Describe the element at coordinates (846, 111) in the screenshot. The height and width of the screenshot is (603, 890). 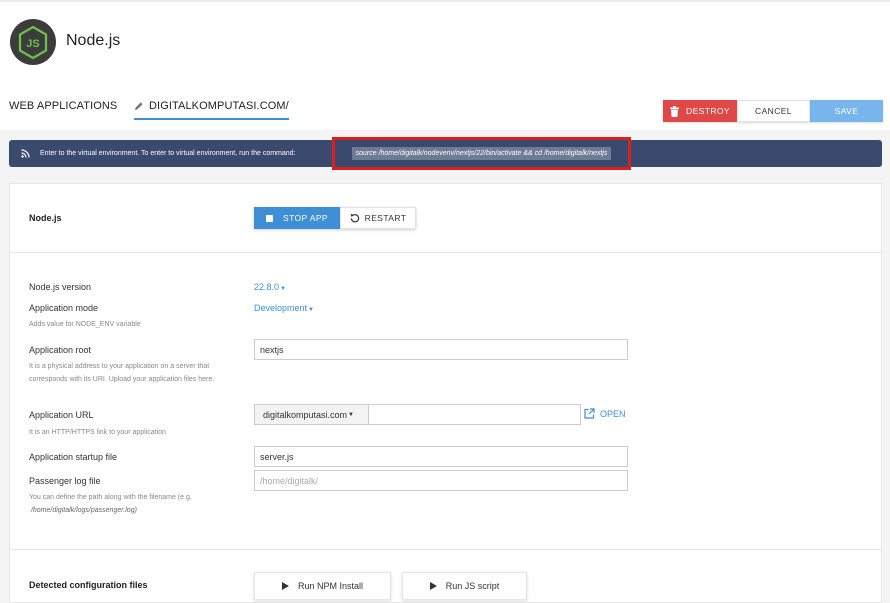
I see `save-button: SAVE` at that location.